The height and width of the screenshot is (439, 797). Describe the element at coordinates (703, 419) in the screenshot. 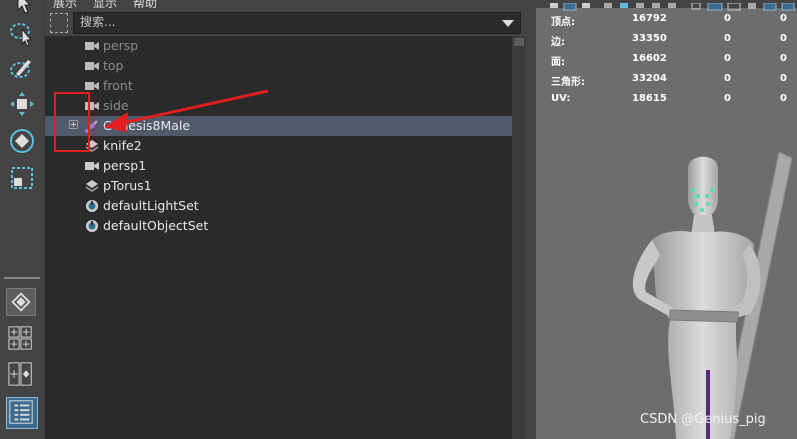

I see `watermark: CSDN @Genius_pig` at that location.